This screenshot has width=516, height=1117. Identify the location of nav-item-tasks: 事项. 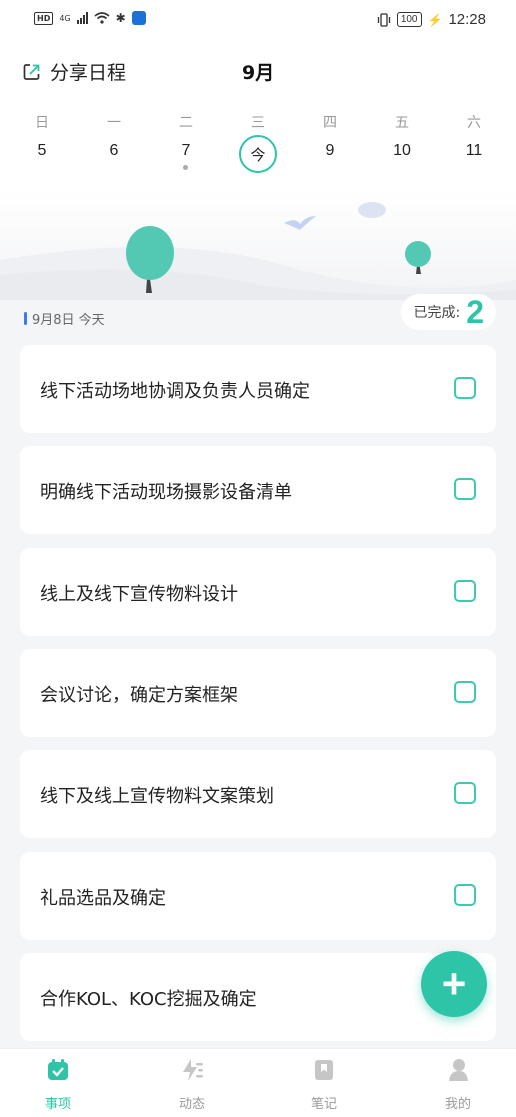
(58, 1084).